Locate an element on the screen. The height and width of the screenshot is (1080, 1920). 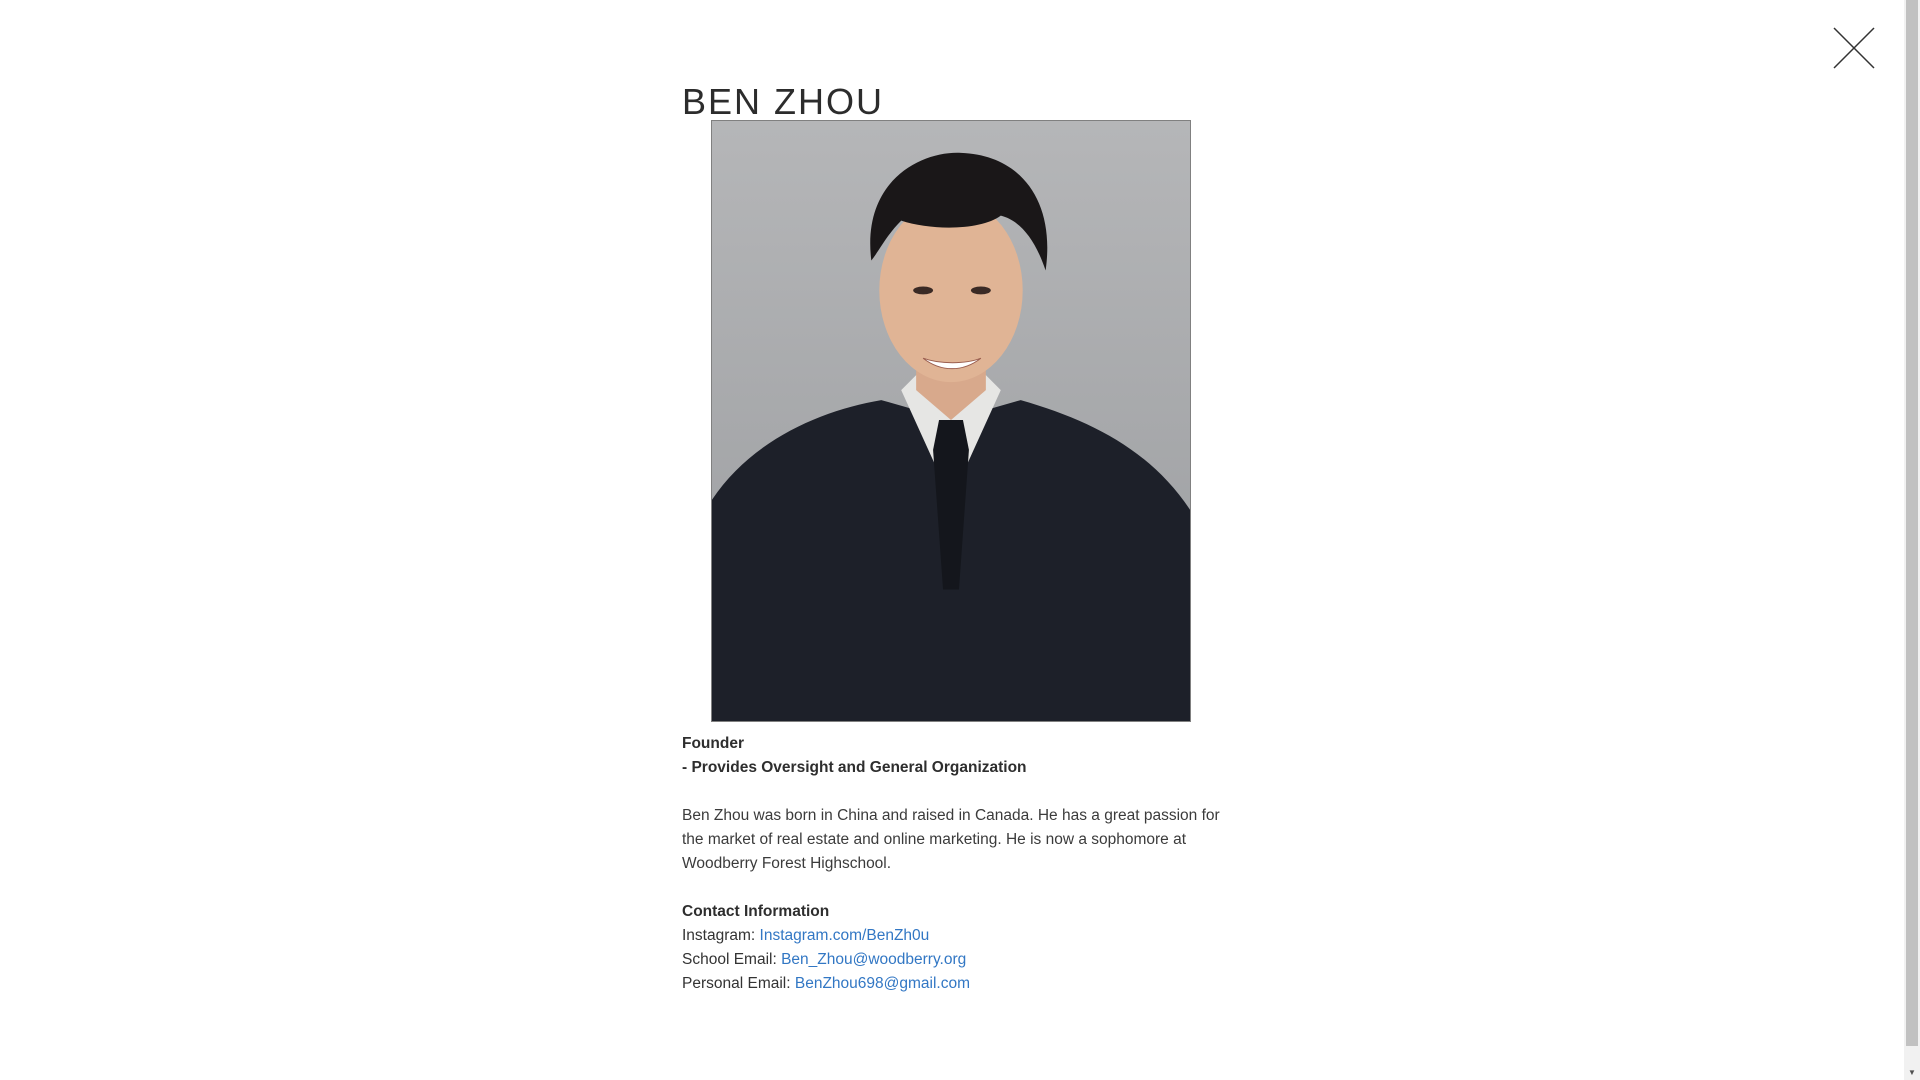
instagram-label: Instagram: is located at coordinates (719, 935).